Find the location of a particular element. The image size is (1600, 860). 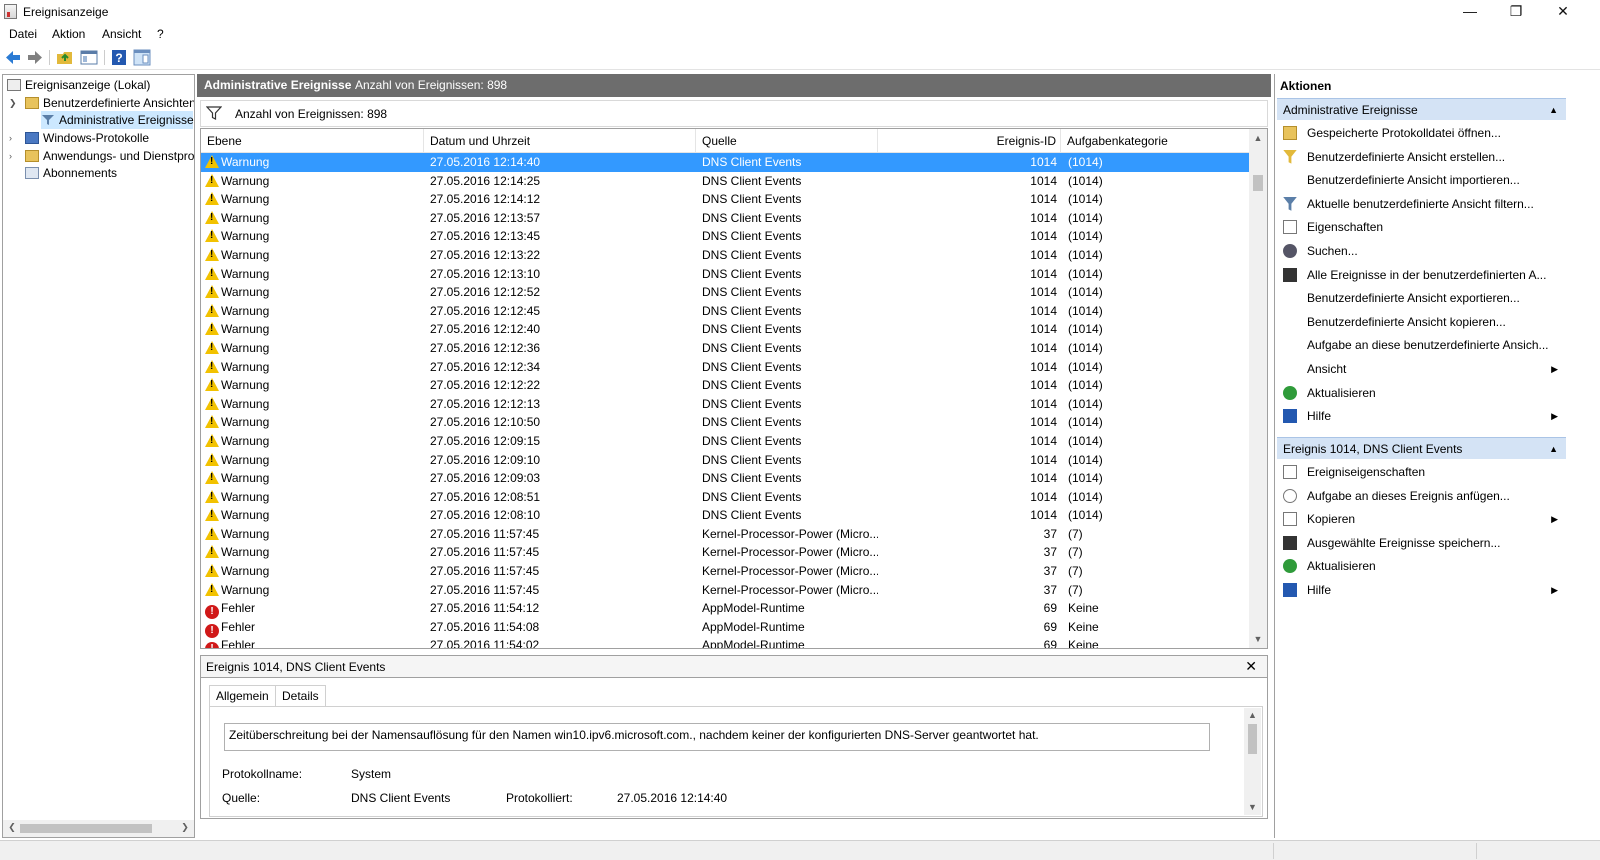

section-header-event: Ereignis 1014, DNS Client Events ▲ is located at coordinates (1421, 448).